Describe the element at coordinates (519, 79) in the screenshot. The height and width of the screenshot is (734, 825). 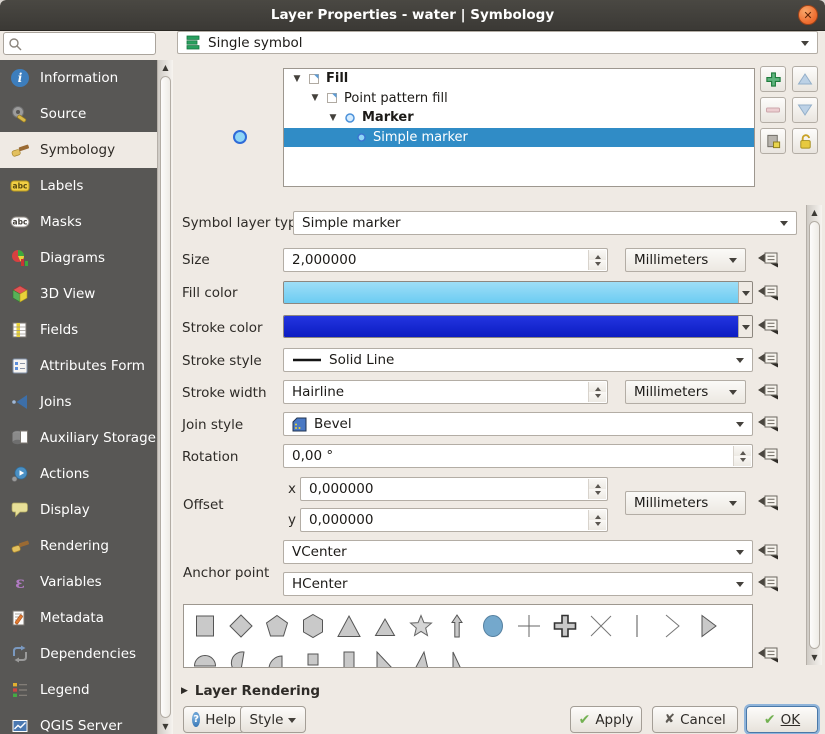
I see `tree-row-fill: ▼ Fill` at that location.